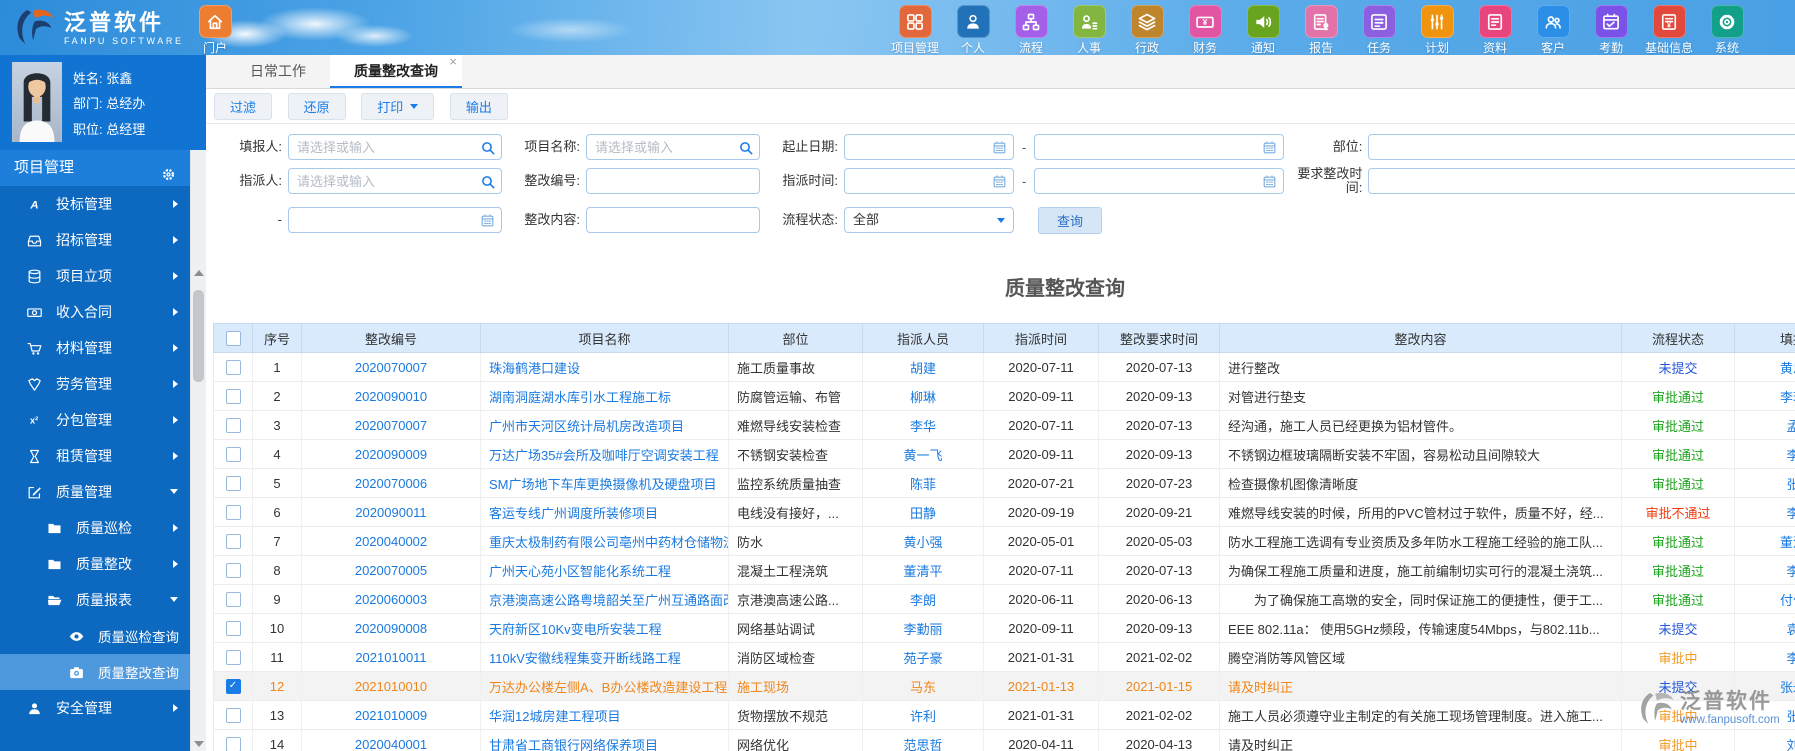 This screenshot has width=1795, height=751. What do you see at coordinates (391, 425) in the screenshot?
I see `rectification-code-link: 2020070007` at bounding box center [391, 425].